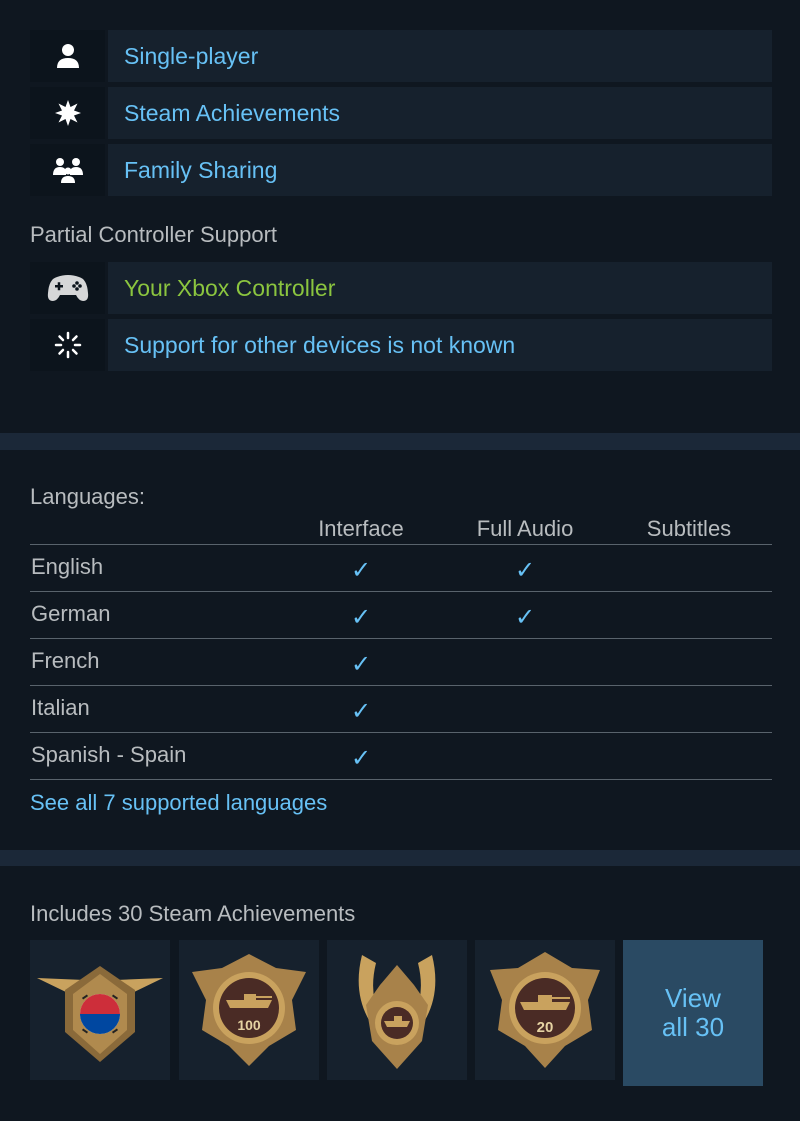 The width and height of the screenshot is (800, 1121). What do you see at coordinates (65, 660) in the screenshot?
I see `language-name: French` at bounding box center [65, 660].